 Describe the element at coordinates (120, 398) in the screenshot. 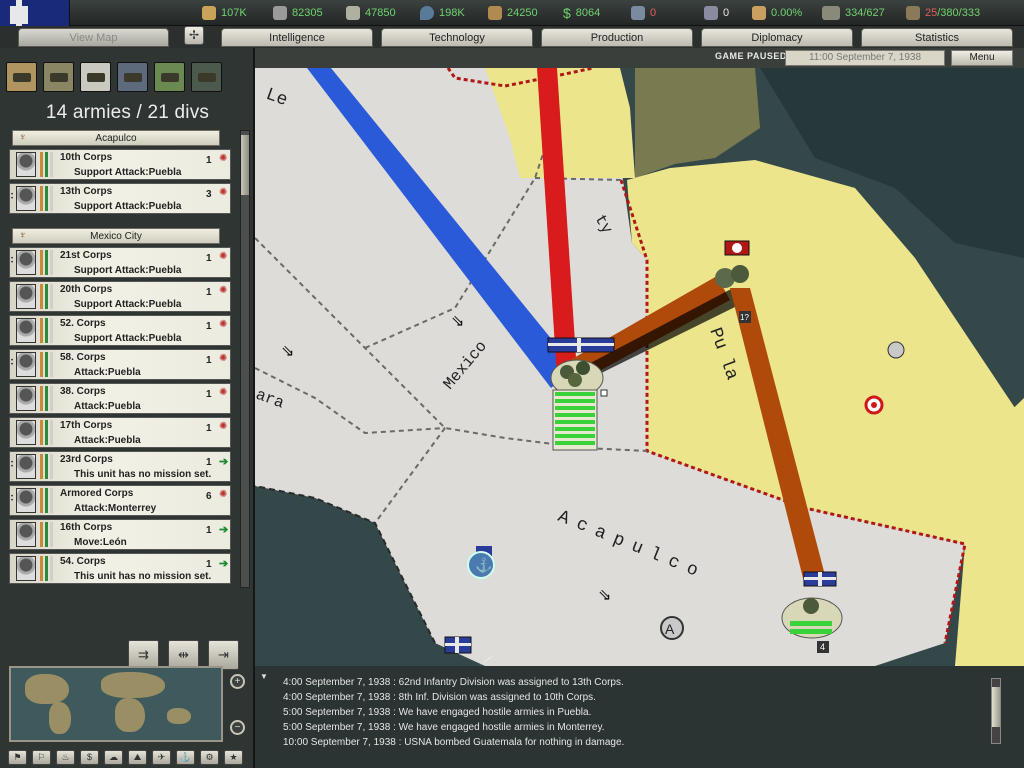

I see `unit-row: 38. Corps Attack:Puebla 1 ✺` at that location.